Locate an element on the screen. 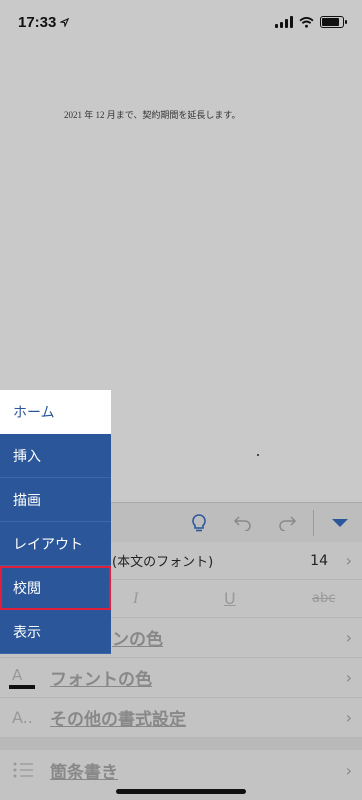 The width and height of the screenshot is (362, 800). section-divider is located at coordinates (181, 744).